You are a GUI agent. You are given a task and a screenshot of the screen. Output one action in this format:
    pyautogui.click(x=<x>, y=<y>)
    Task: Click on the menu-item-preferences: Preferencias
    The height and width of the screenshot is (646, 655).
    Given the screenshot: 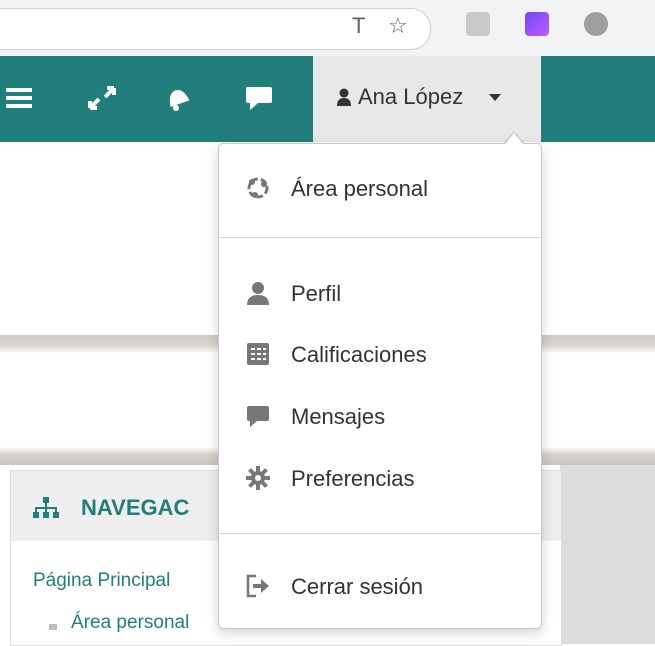 What is the action you would take?
    pyautogui.click(x=380, y=479)
    